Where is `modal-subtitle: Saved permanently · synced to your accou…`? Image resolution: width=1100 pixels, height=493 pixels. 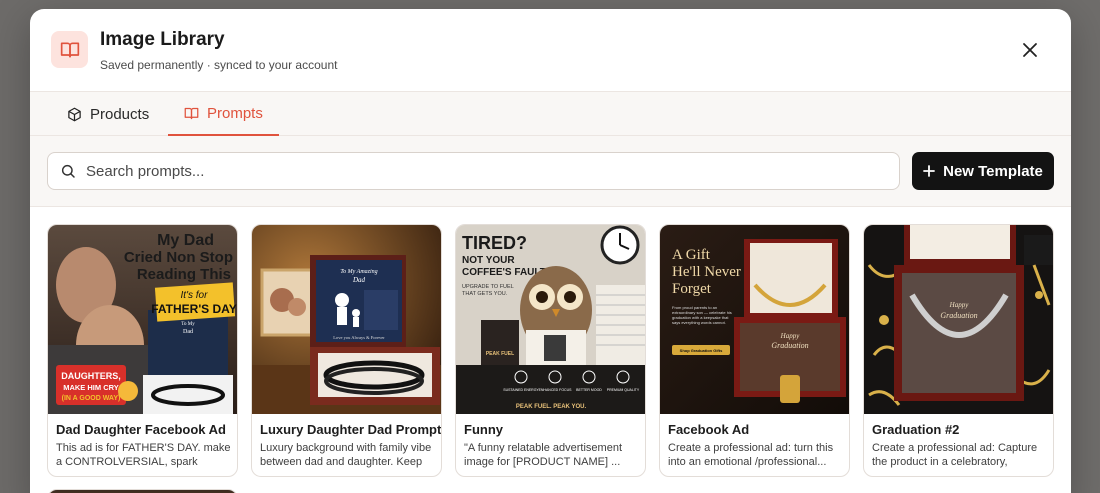 modal-subtitle: Saved permanently · synced to your accou… is located at coordinates (219, 65).